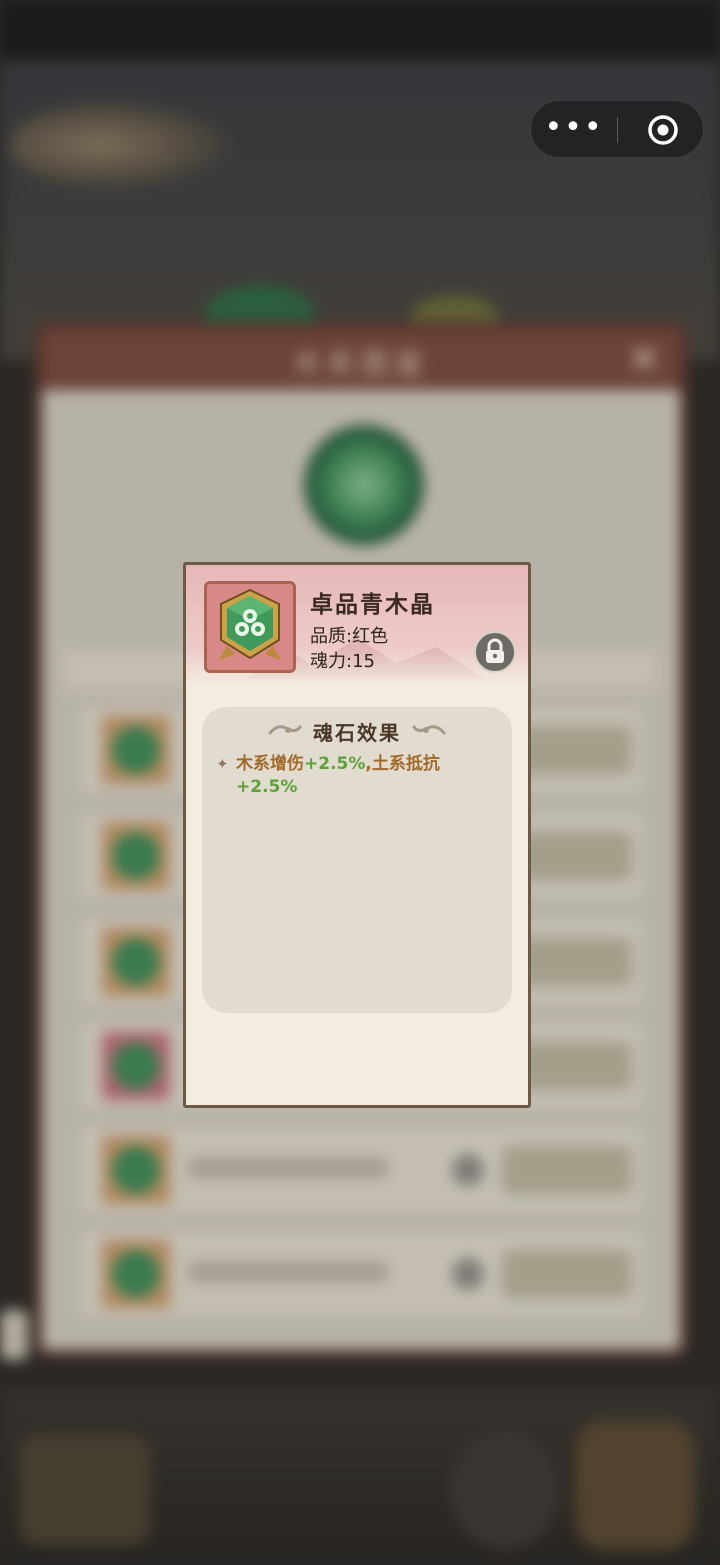 The image size is (720, 1565). Describe the element at coordinates (574, 130) in the screenshot. I see `more-dots-icon: •••` at that location.